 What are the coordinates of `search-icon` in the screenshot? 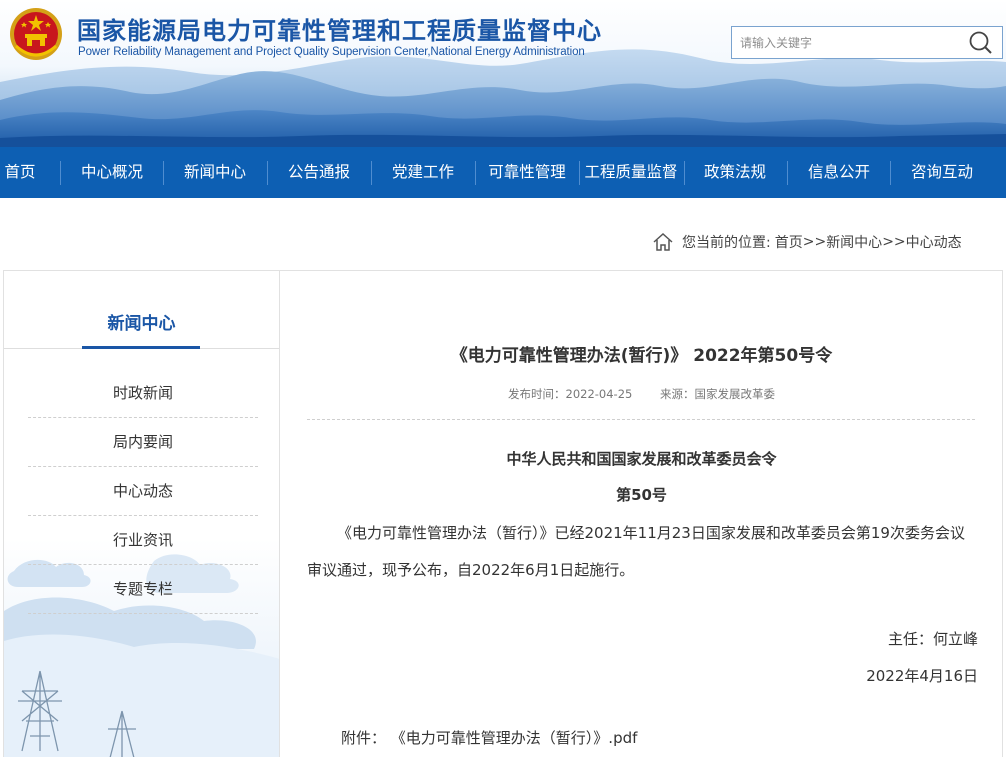 It's located at (980, 42).